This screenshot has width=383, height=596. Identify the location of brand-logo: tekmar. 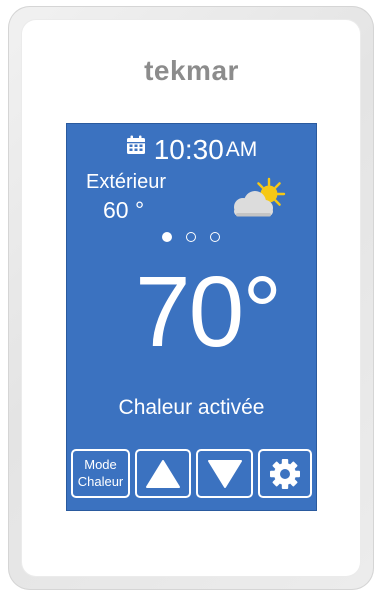
(191, 70).